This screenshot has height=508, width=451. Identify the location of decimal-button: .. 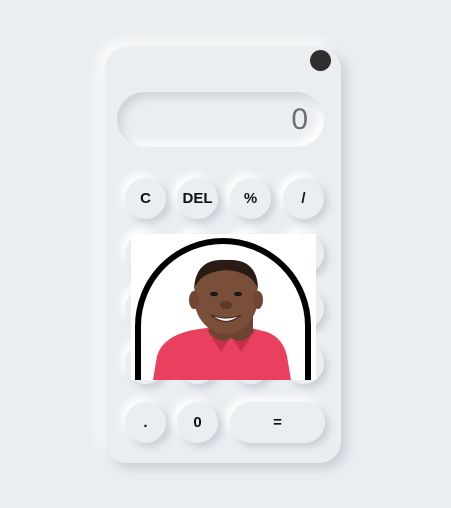
(145, 422).